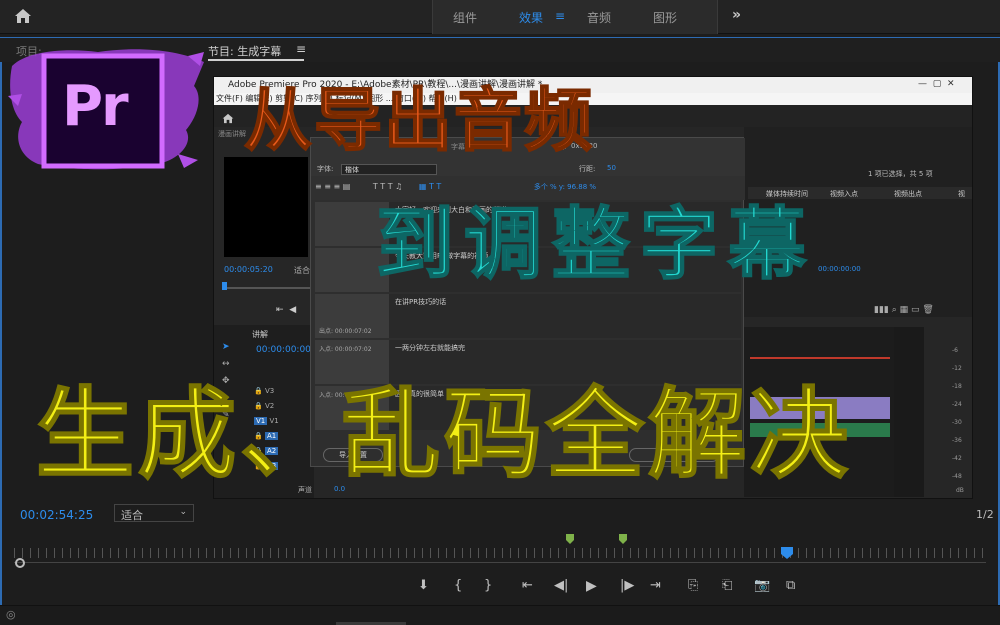 Image resolution: width=1000 pixels, height=625 pixels. What do you see at coordinates (528, 188) in the screenshot?
I see `format-toolbar: ≡ ≡ ≡ ▤ T T T ♫ ▦ T T 多个 % y: 96.88 %` at bounding box center [528, 188].